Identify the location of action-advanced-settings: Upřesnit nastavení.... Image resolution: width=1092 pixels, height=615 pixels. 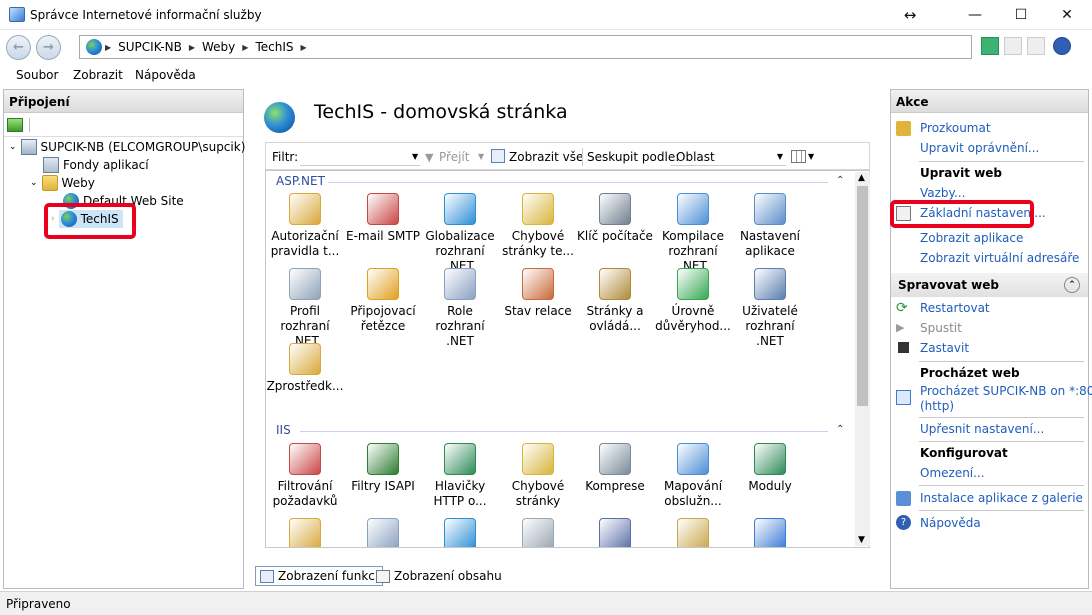
(982, 429).